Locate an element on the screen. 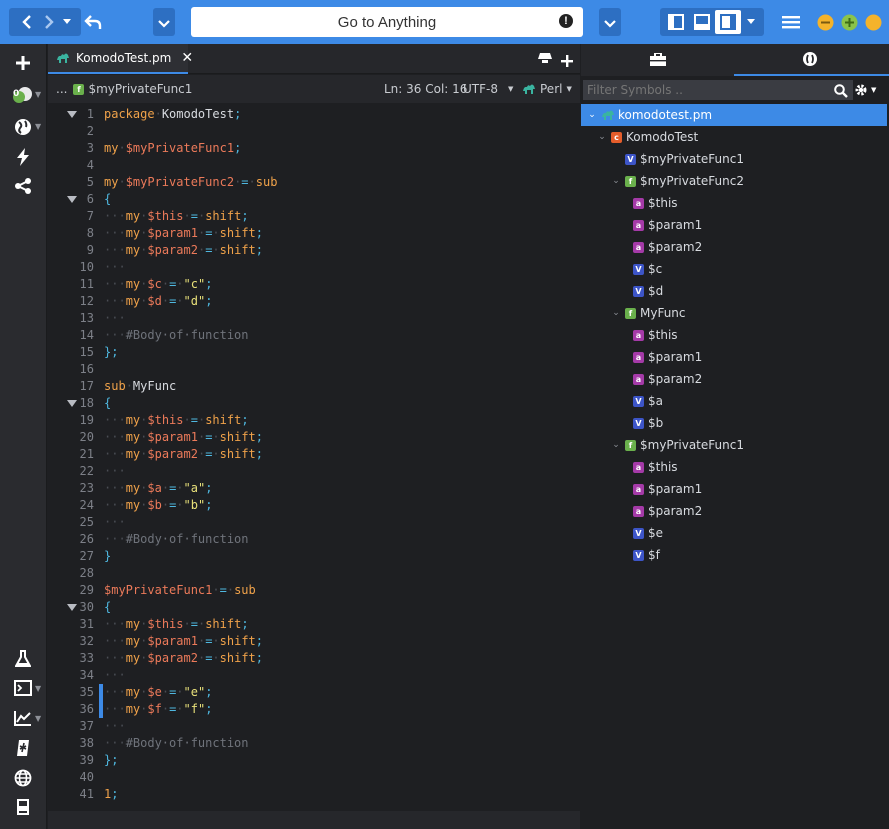 This screenshot has width=889, height=829. undo-close-tab-icon is located at coordinates (93, 22).